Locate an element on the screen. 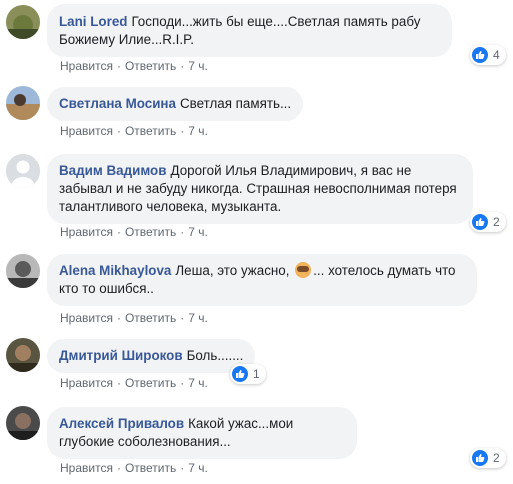  reaction-count: 1 is located at coordinates (256, 374).